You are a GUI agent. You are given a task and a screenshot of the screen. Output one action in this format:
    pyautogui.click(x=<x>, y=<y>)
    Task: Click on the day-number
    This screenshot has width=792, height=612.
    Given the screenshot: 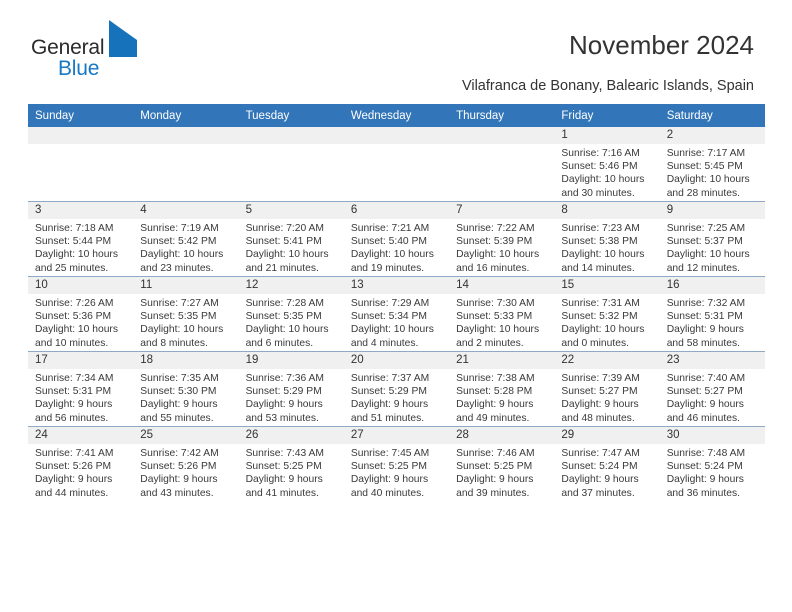 What is the action you would take?
    pyautogui.click(x=396, y=135)
    